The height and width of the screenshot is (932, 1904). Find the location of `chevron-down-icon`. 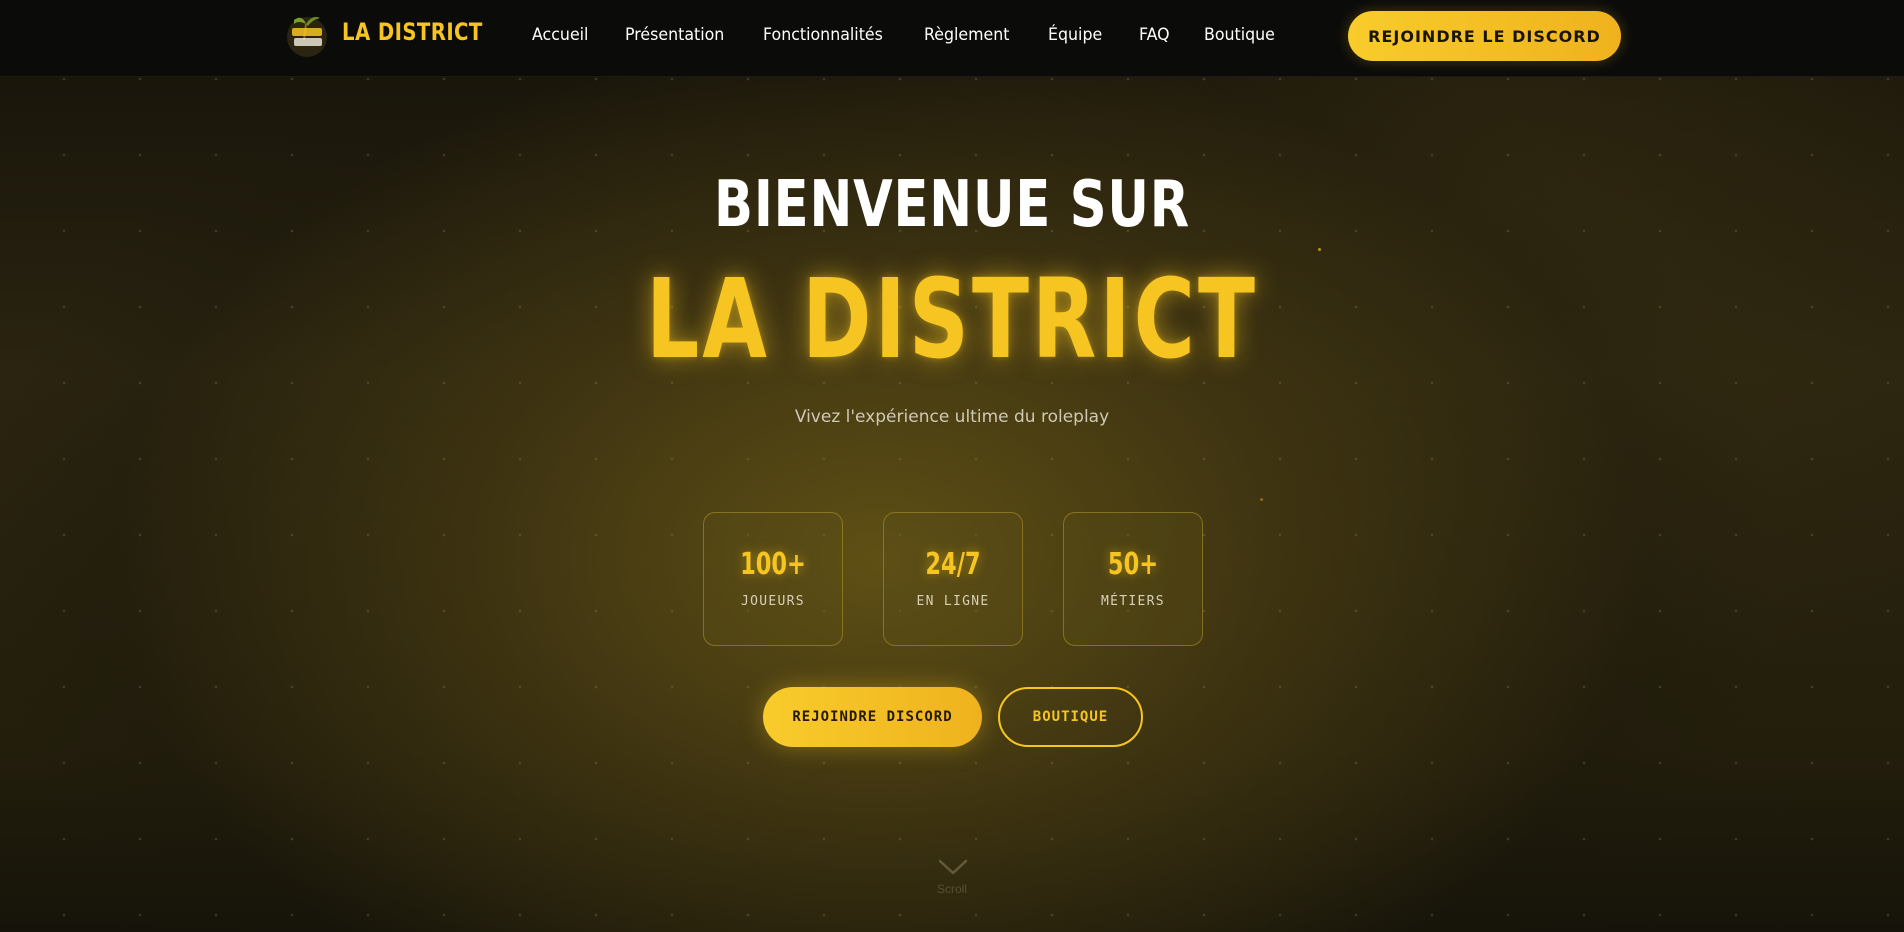

chevron-down-icon is located at coordinates (953, 867).